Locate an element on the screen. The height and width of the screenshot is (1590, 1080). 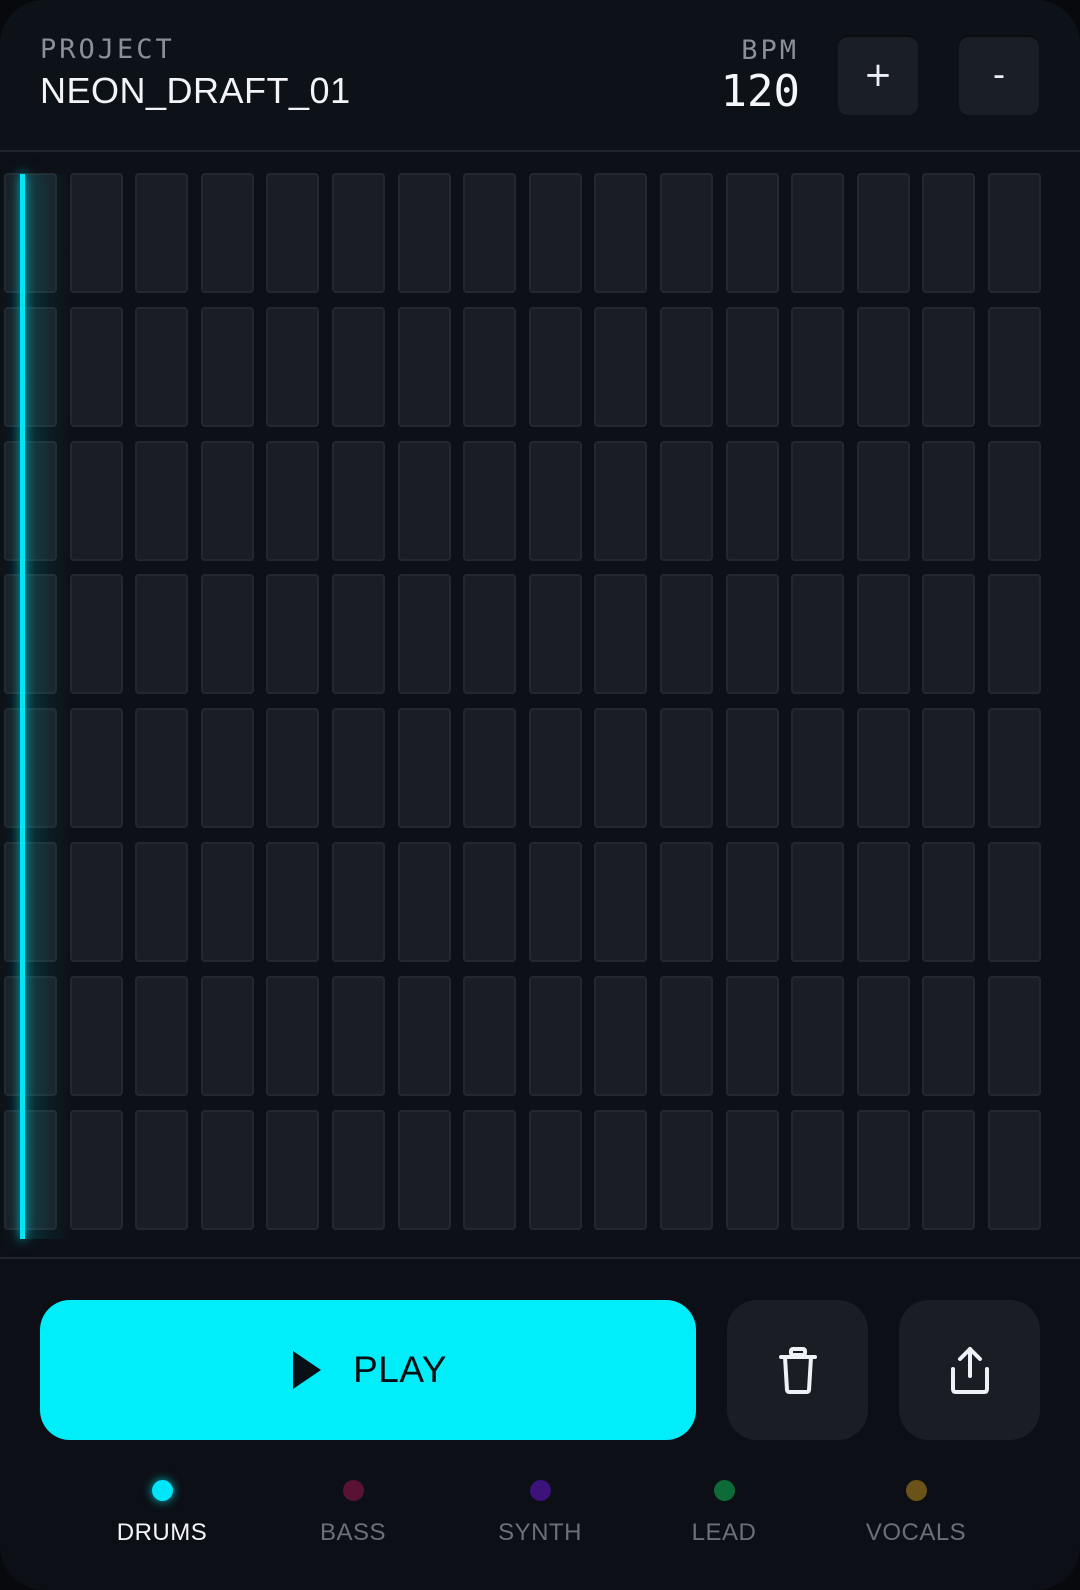
bpm-decrease-button: - is located at coordinates (999, 75).